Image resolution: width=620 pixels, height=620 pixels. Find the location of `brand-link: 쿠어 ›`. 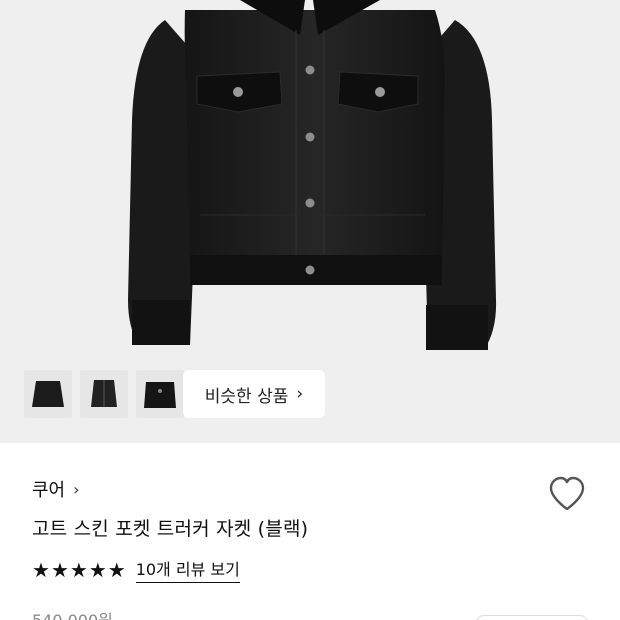

brand-link: 쿠어 › is located at coordinates (56, 489).